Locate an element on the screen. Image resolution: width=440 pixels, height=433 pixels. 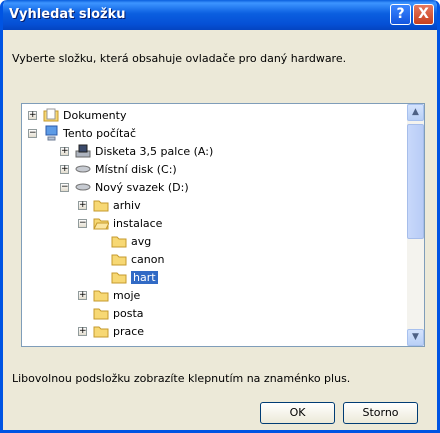
help-button: ? is located at coordinates (400, 14).